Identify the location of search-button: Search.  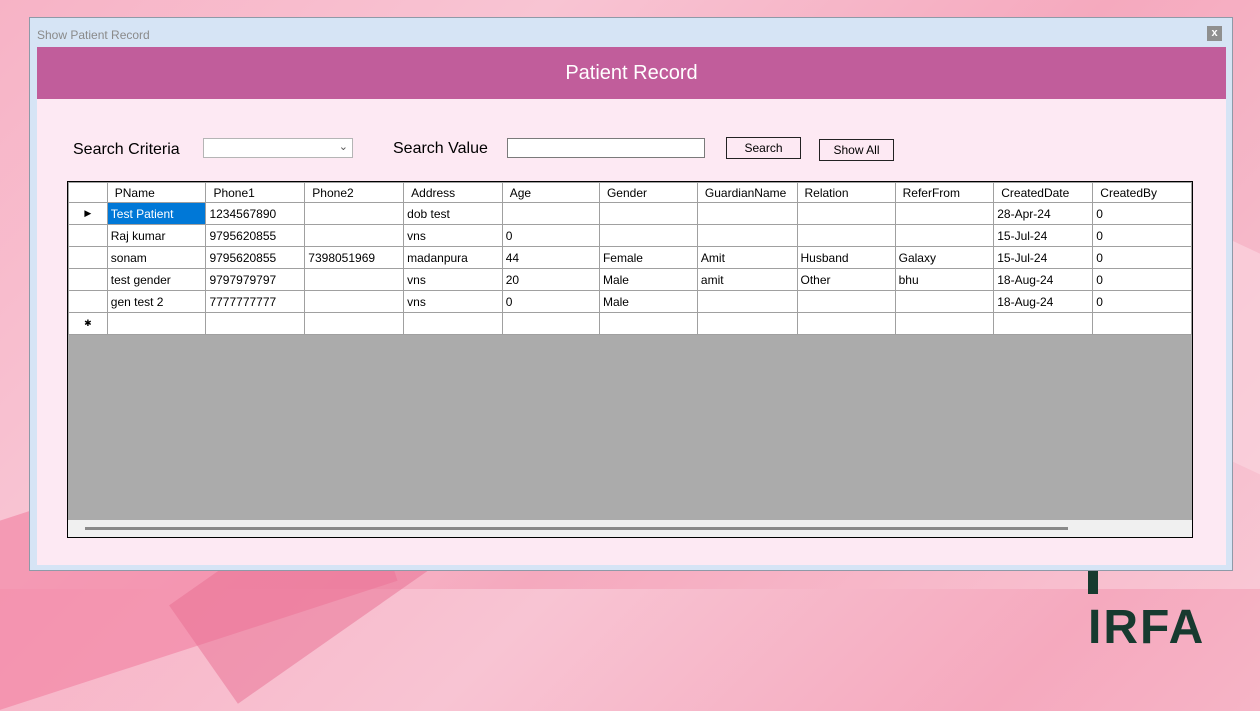
(763, 148).